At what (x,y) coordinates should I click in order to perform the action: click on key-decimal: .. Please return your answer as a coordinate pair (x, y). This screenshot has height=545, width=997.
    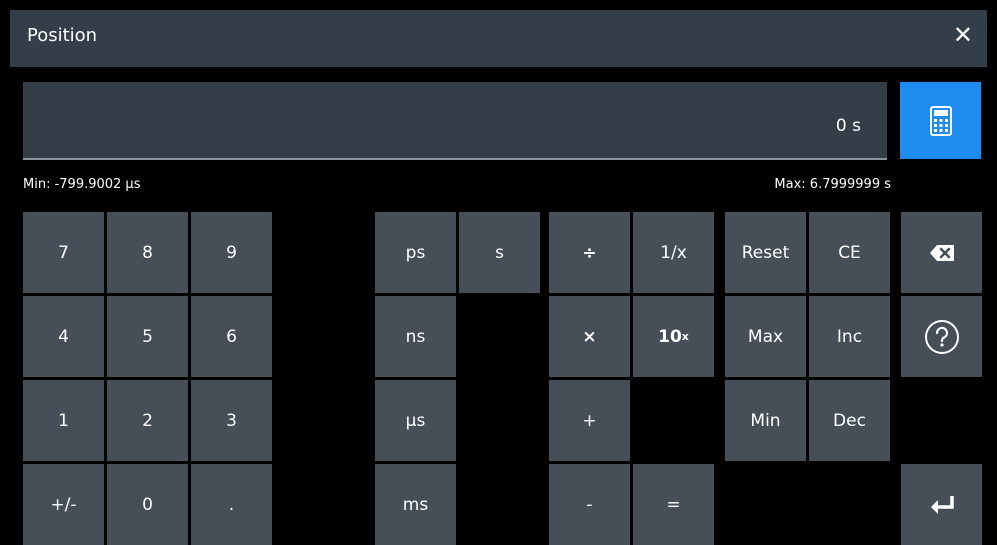
    Looking at the image, I should click on (231, 504).